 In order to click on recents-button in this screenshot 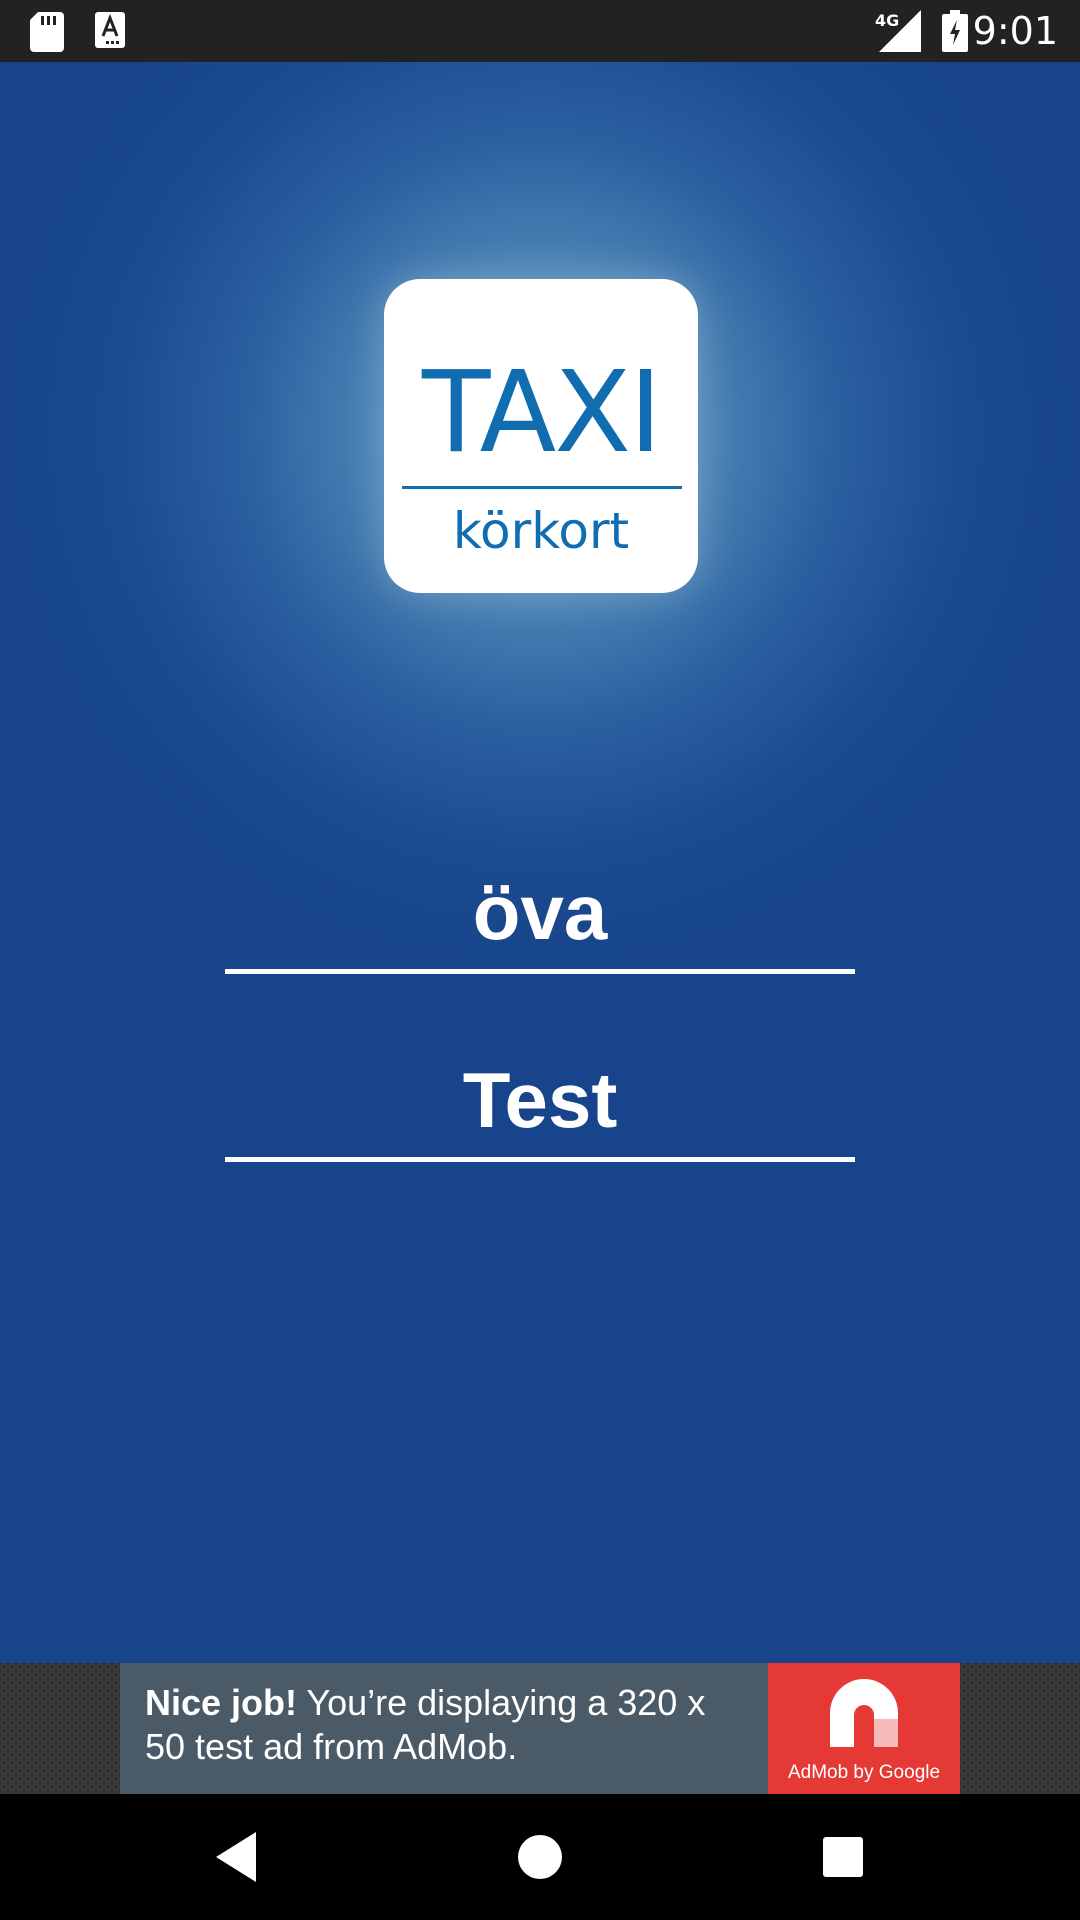, I will do `click(843, 1857)`.